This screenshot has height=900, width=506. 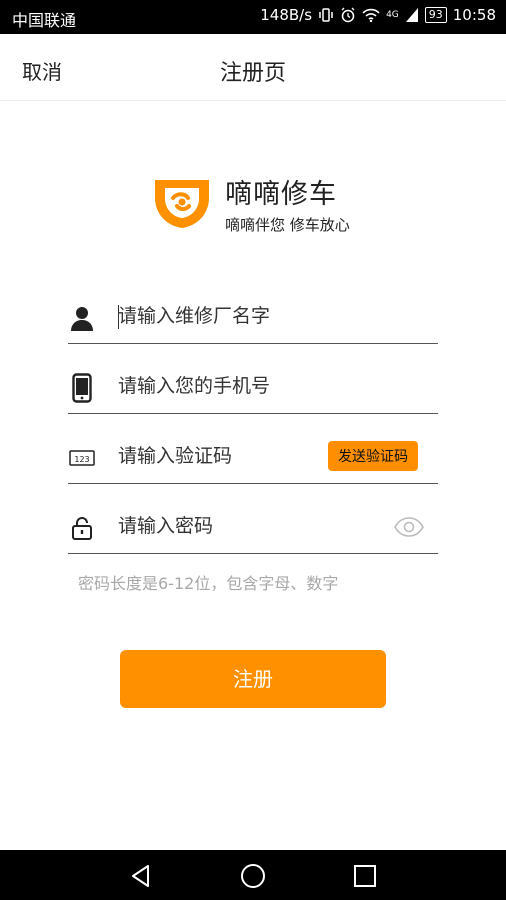 What do you see at coordinates (82, 318) in the screenshot?
I see `user-icon` at bounding box center [82, 318].